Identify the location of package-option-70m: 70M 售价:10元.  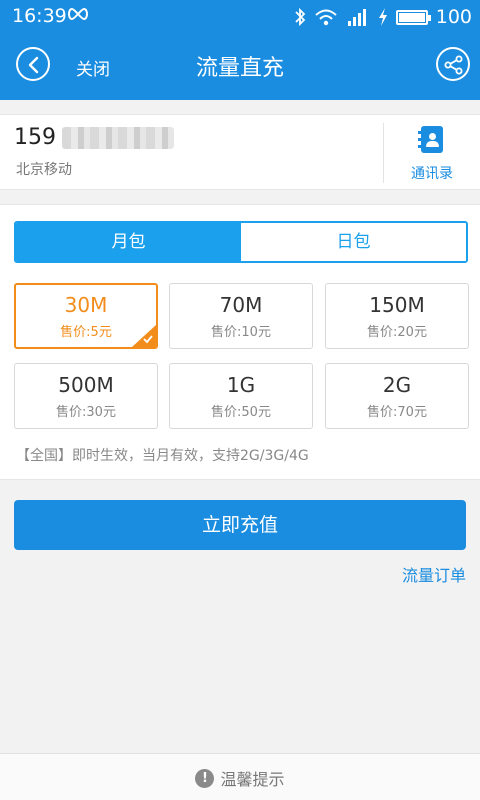
(241, 316).